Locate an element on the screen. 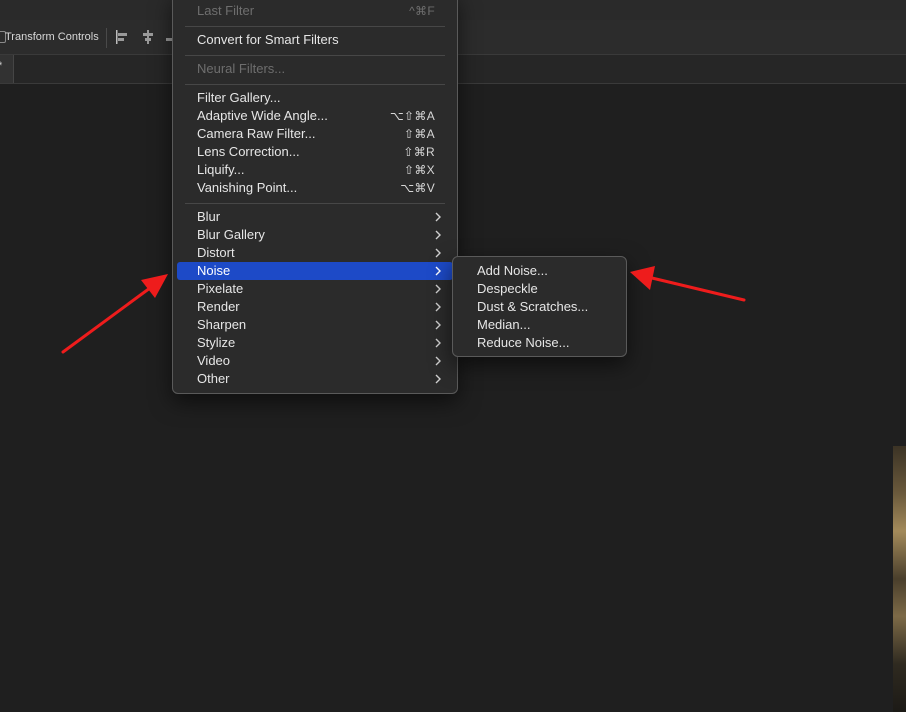 This screenshot has height=712, width=906. annotation-arrow-noise is located at coordinates (114, 314).